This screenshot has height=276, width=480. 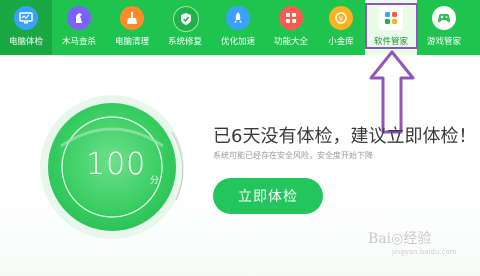 What do you see at coordinates (400, 239) in the screenshot?
I see `watermark-logo: Bai◎经验` at bounding box center [400, 239].